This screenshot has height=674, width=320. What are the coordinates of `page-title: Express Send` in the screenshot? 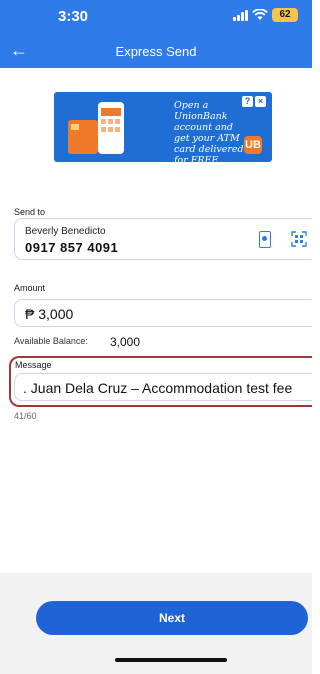 It's located at (156, 51).